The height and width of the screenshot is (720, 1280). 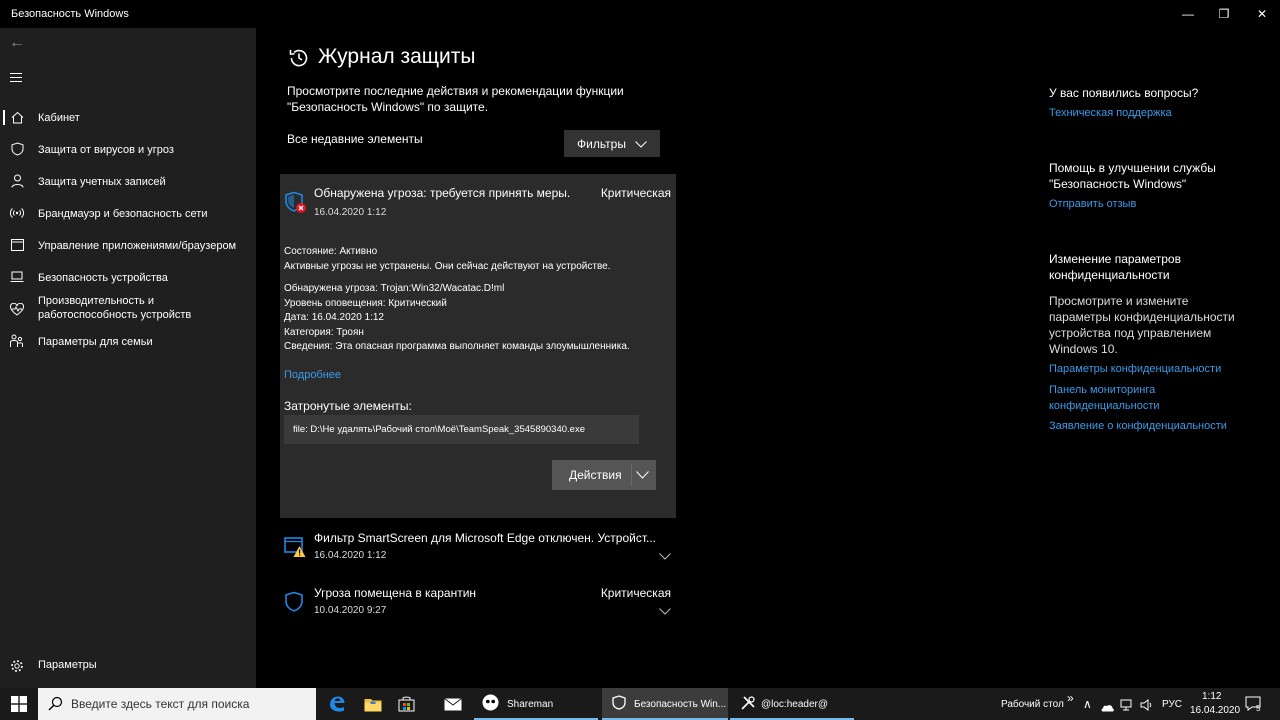 I want to click on restore-button: ❐, so click(x=1224, y=14).